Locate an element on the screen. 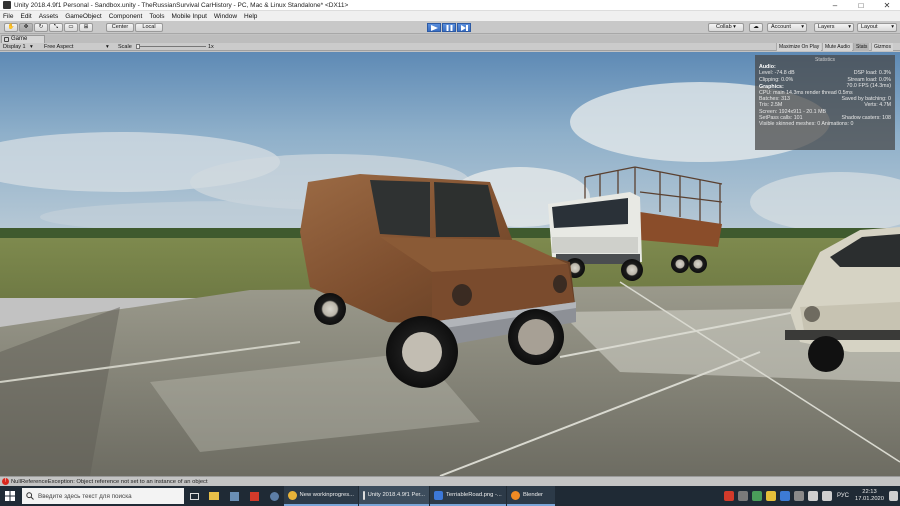 This screenshot has height=506, width=900. tab-game: Game is located at coordinates (23, 39).